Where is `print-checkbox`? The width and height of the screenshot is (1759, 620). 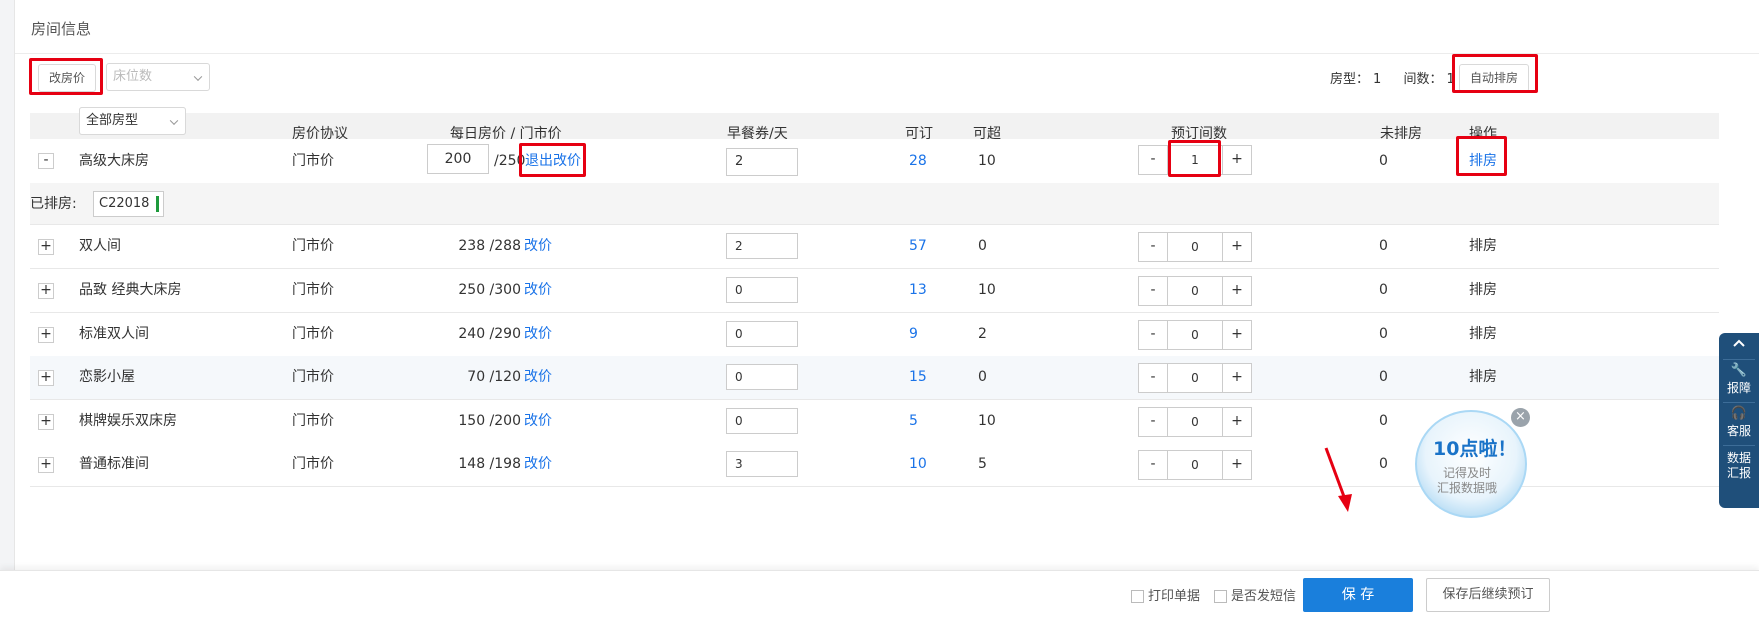 print-checkbox is located at coordinates (1137, 596).